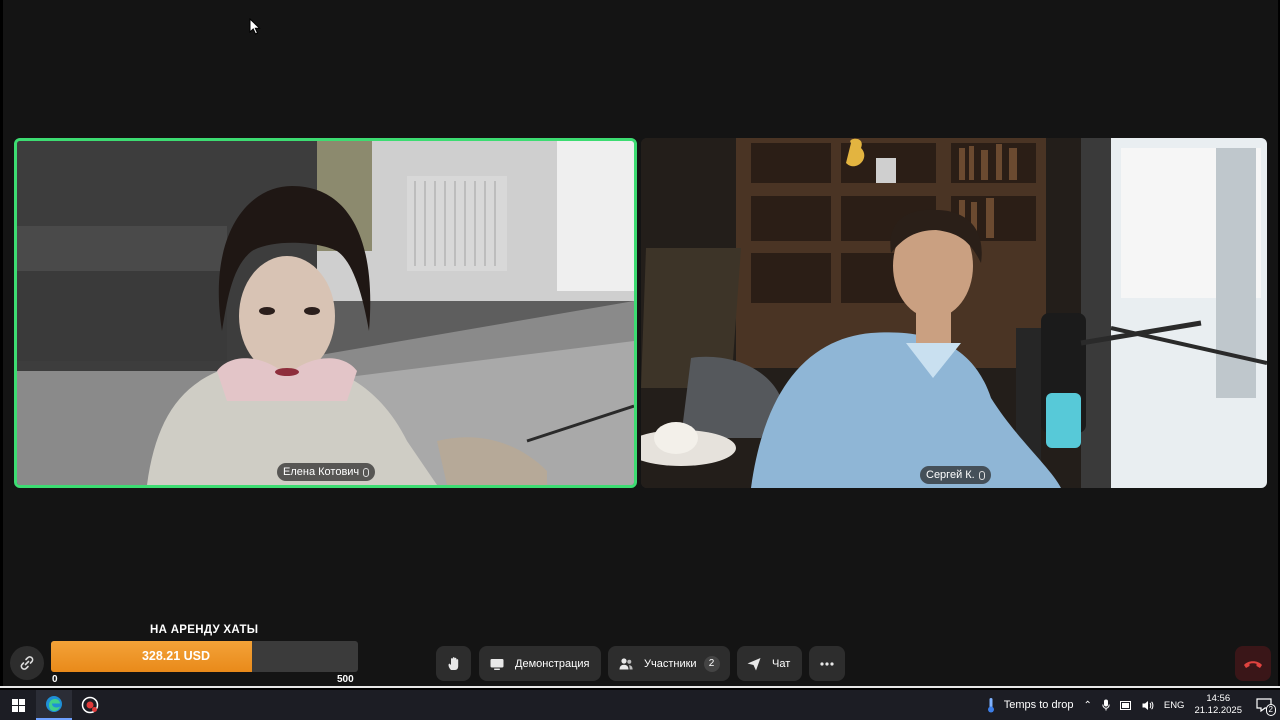  I want to click on system-clock: 14:56 21.12.2025, so click(1218, 705).